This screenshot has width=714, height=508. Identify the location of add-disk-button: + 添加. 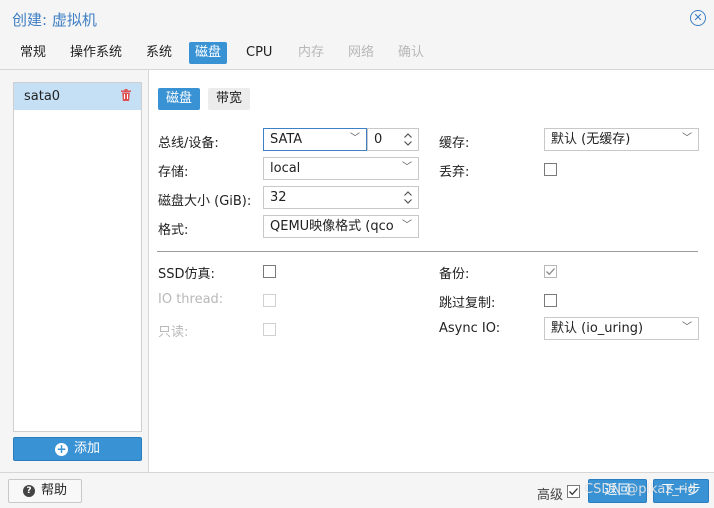
(77, 449).